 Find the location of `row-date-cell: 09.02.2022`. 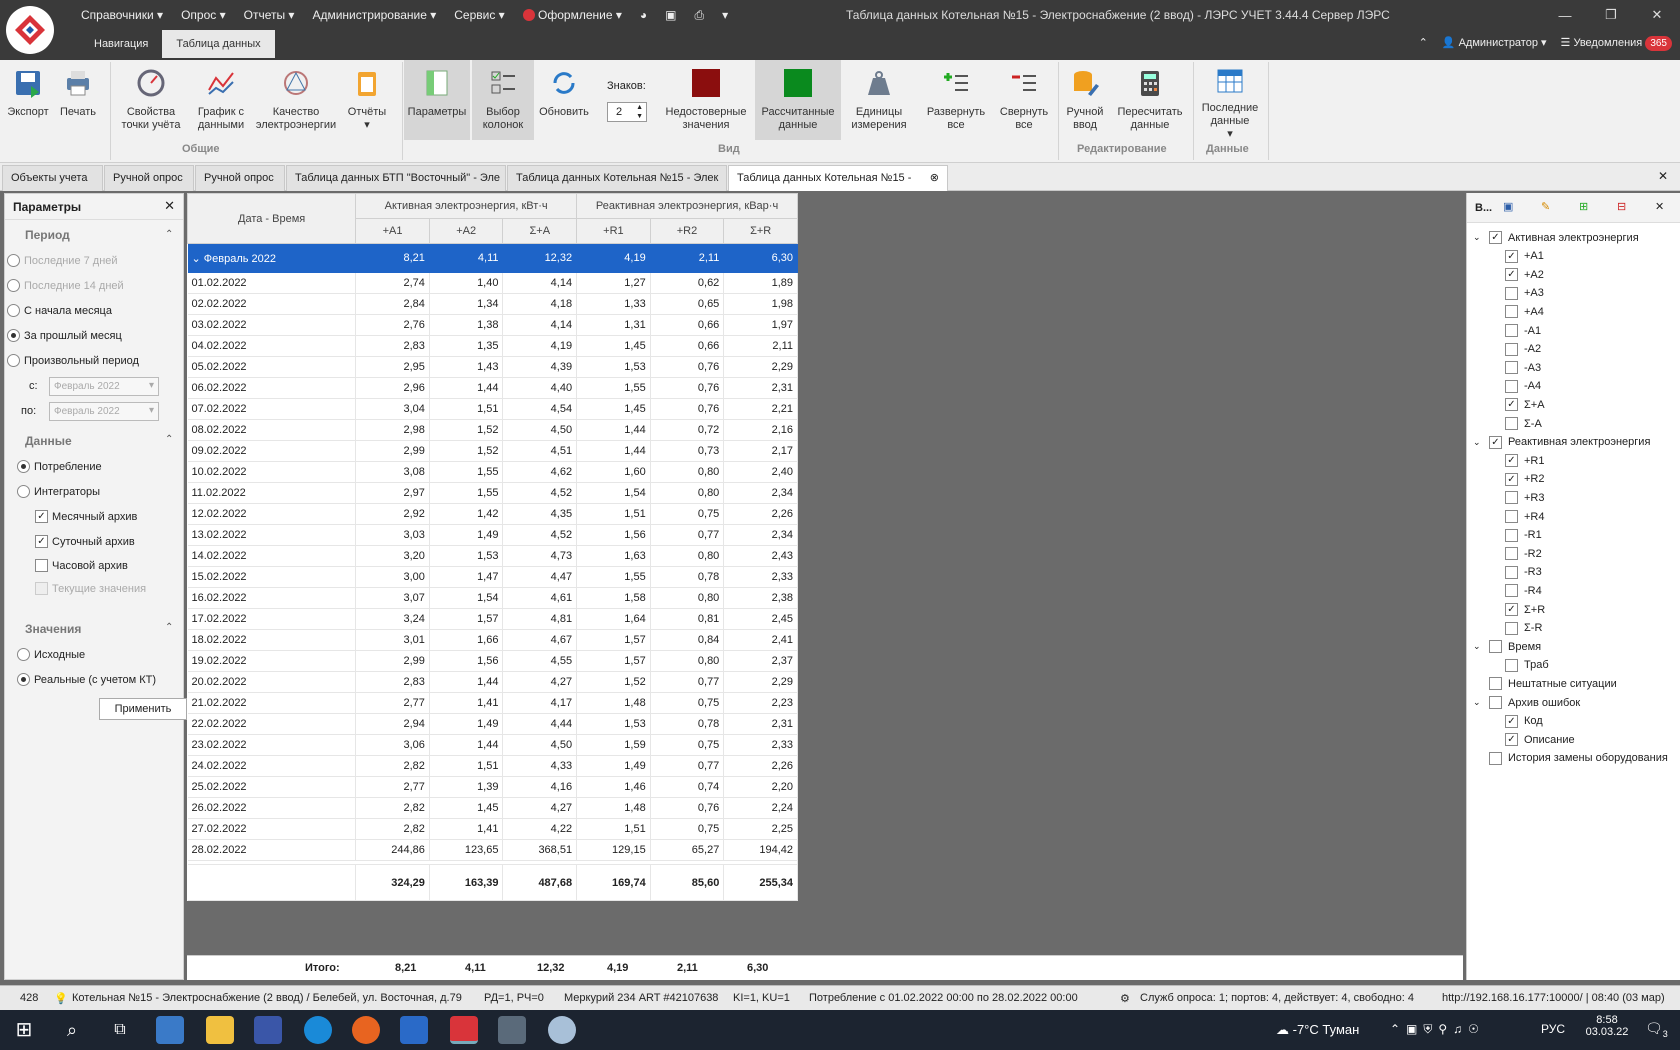

row-date-cell: 09.02.2022 is located at coordinates (272, 451).